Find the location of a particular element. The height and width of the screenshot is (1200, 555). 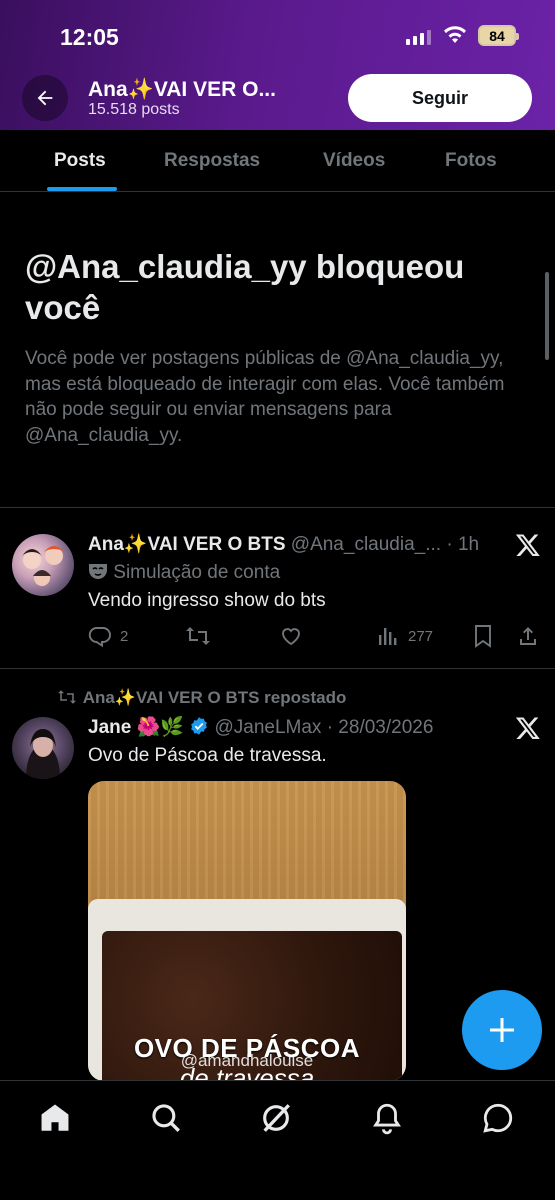

bookmark-button is located at coordinates (483, 636).